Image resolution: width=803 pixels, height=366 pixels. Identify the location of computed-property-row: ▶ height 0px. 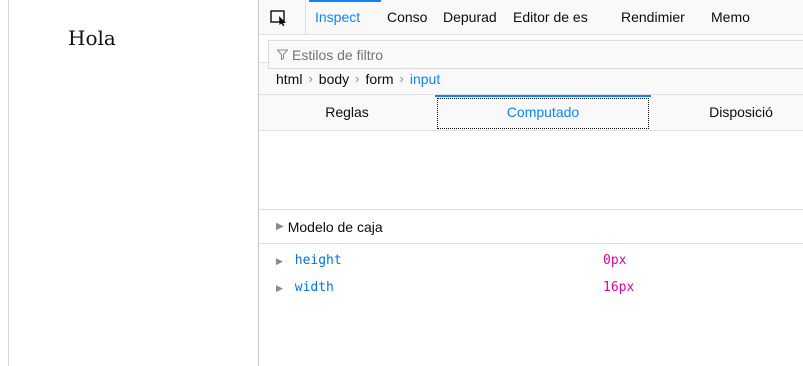
(536, 263).